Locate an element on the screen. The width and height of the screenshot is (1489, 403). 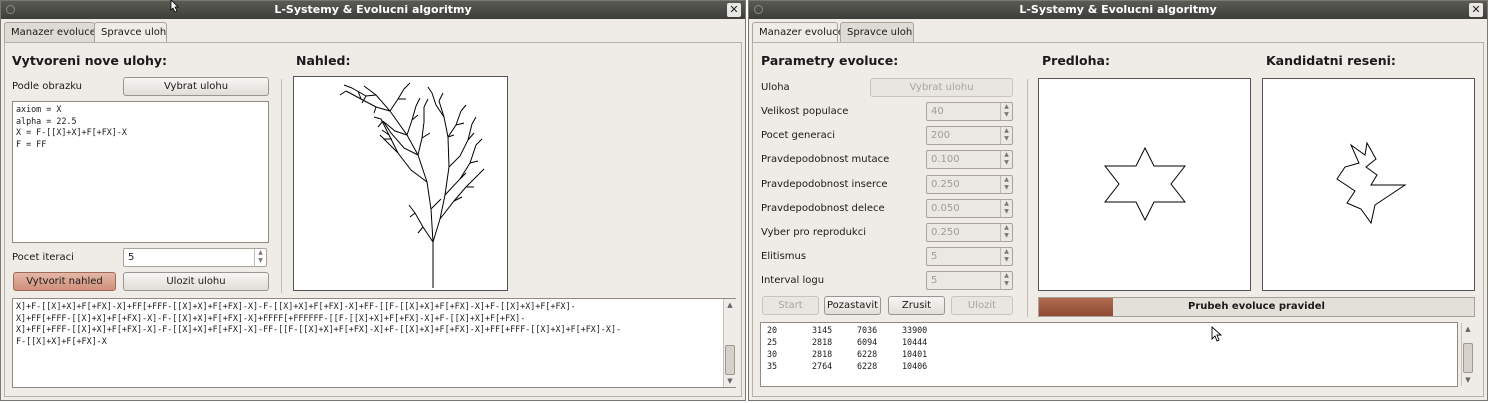
iterations-value: 5 is located at coordinates (131, 257).